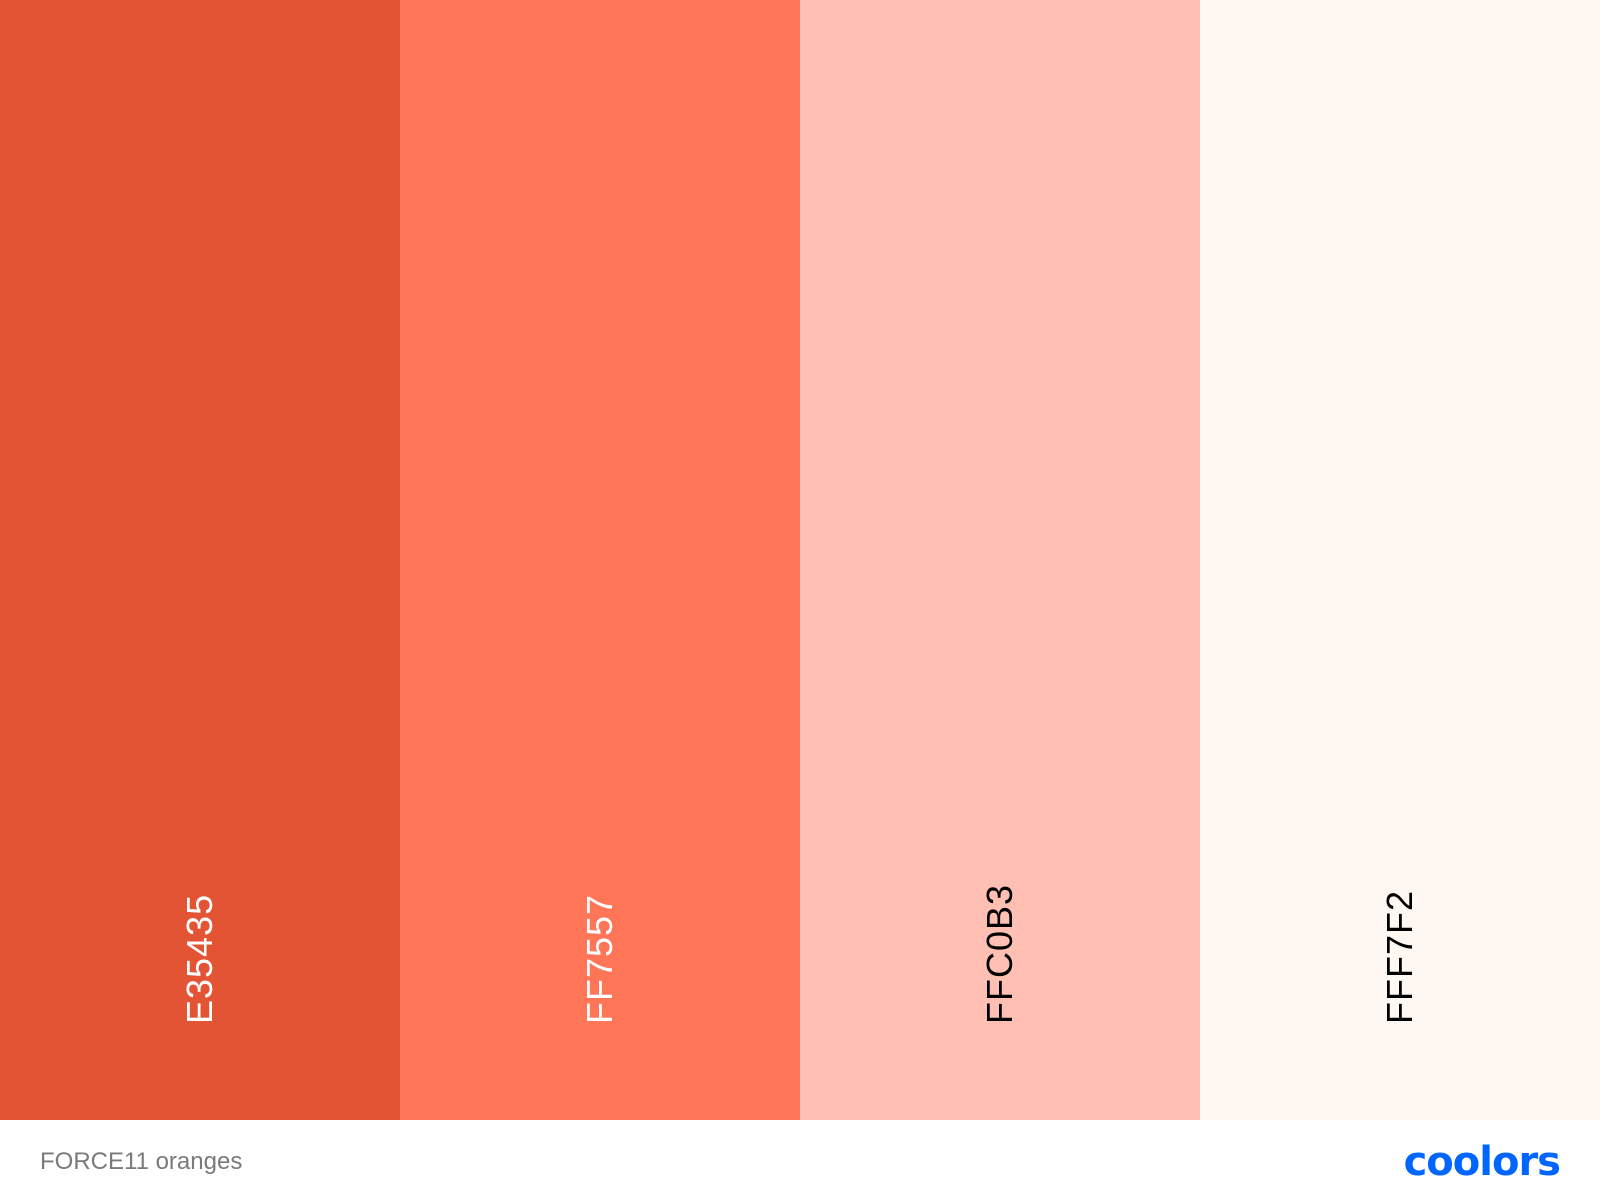 This screenshot has height=1200, width=1600. Describe the element at coordinates (800, 1160) in the screenshot. I see `palette-footer: FORCE11 oranges coolors` at that location.